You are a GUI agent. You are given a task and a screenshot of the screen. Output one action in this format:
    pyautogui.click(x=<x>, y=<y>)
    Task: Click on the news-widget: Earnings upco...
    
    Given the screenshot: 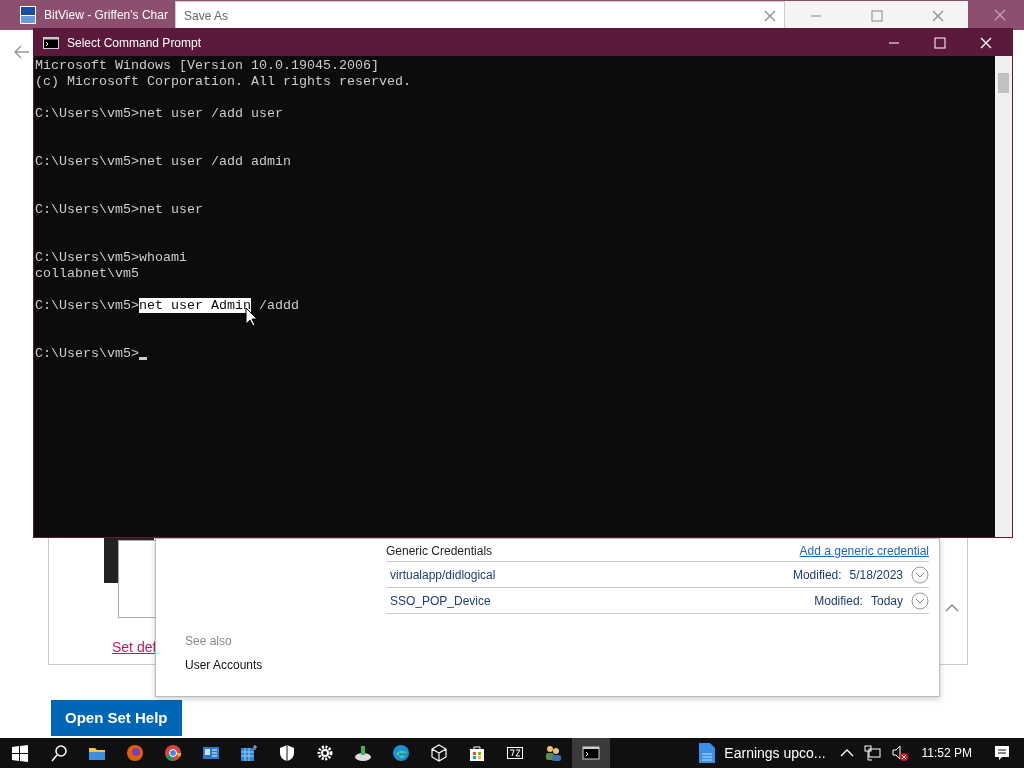 What is the action you would take?
    pyautogui.click(x=762, y=753)
    